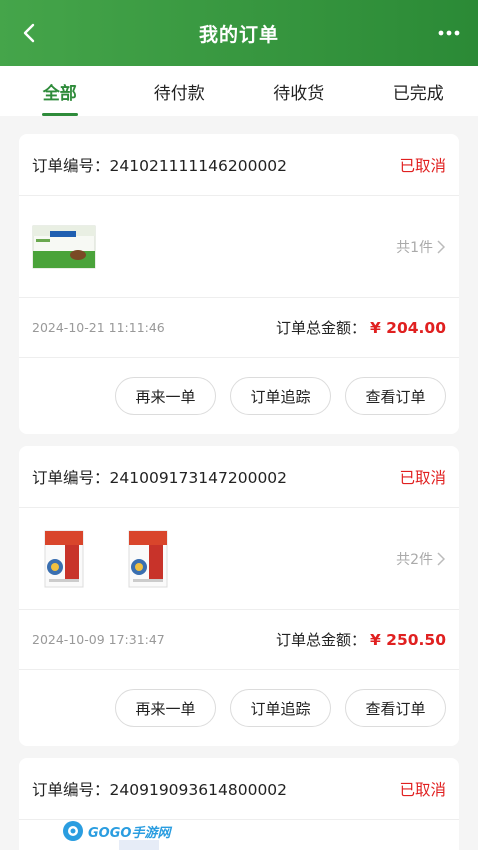  Describe the element at coordinates (239, 247) in the screenshot. I see `goods-row: 共1件` at that location.